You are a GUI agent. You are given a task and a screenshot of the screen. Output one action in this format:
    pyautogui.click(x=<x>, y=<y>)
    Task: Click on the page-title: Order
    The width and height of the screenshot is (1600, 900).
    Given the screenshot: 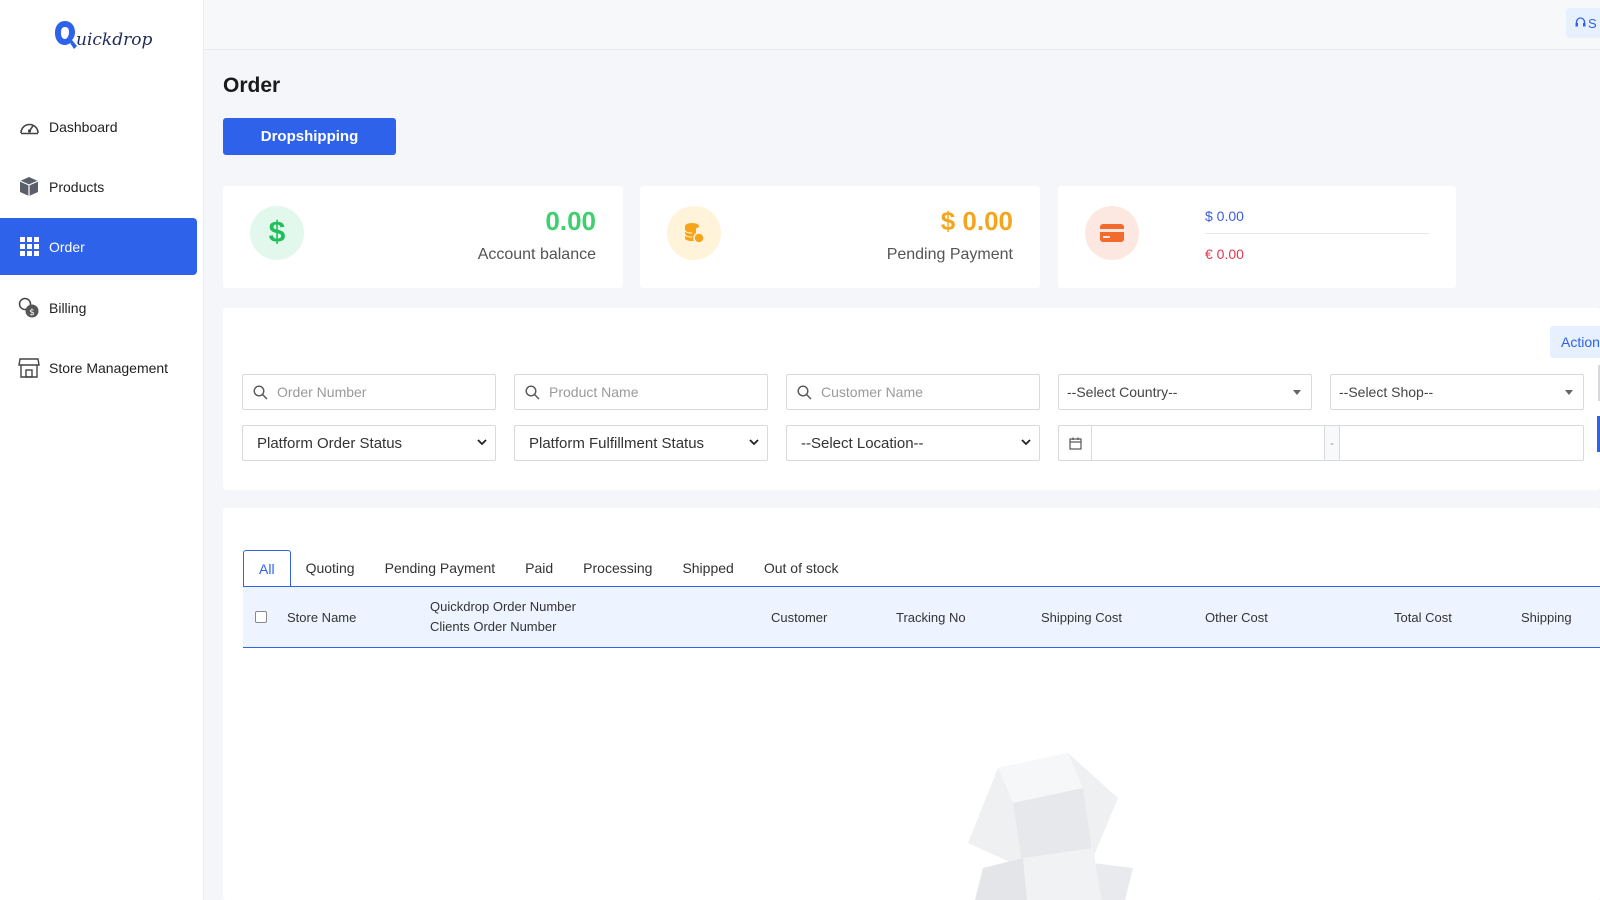 What is the action you would take?
    pyautogui.click(x=252, y=85)
    